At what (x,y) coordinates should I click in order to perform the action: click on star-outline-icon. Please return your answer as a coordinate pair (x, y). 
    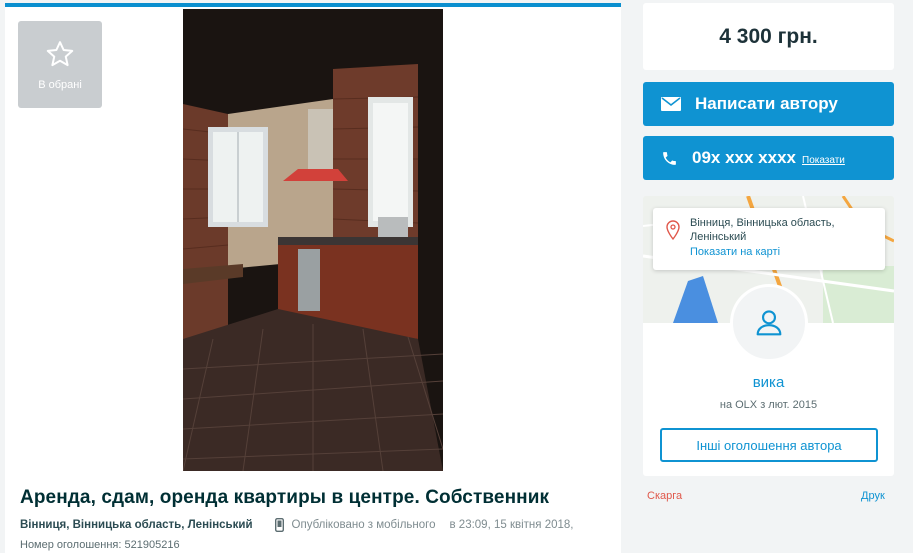
    Looking at the image, I should click on (60, 53).